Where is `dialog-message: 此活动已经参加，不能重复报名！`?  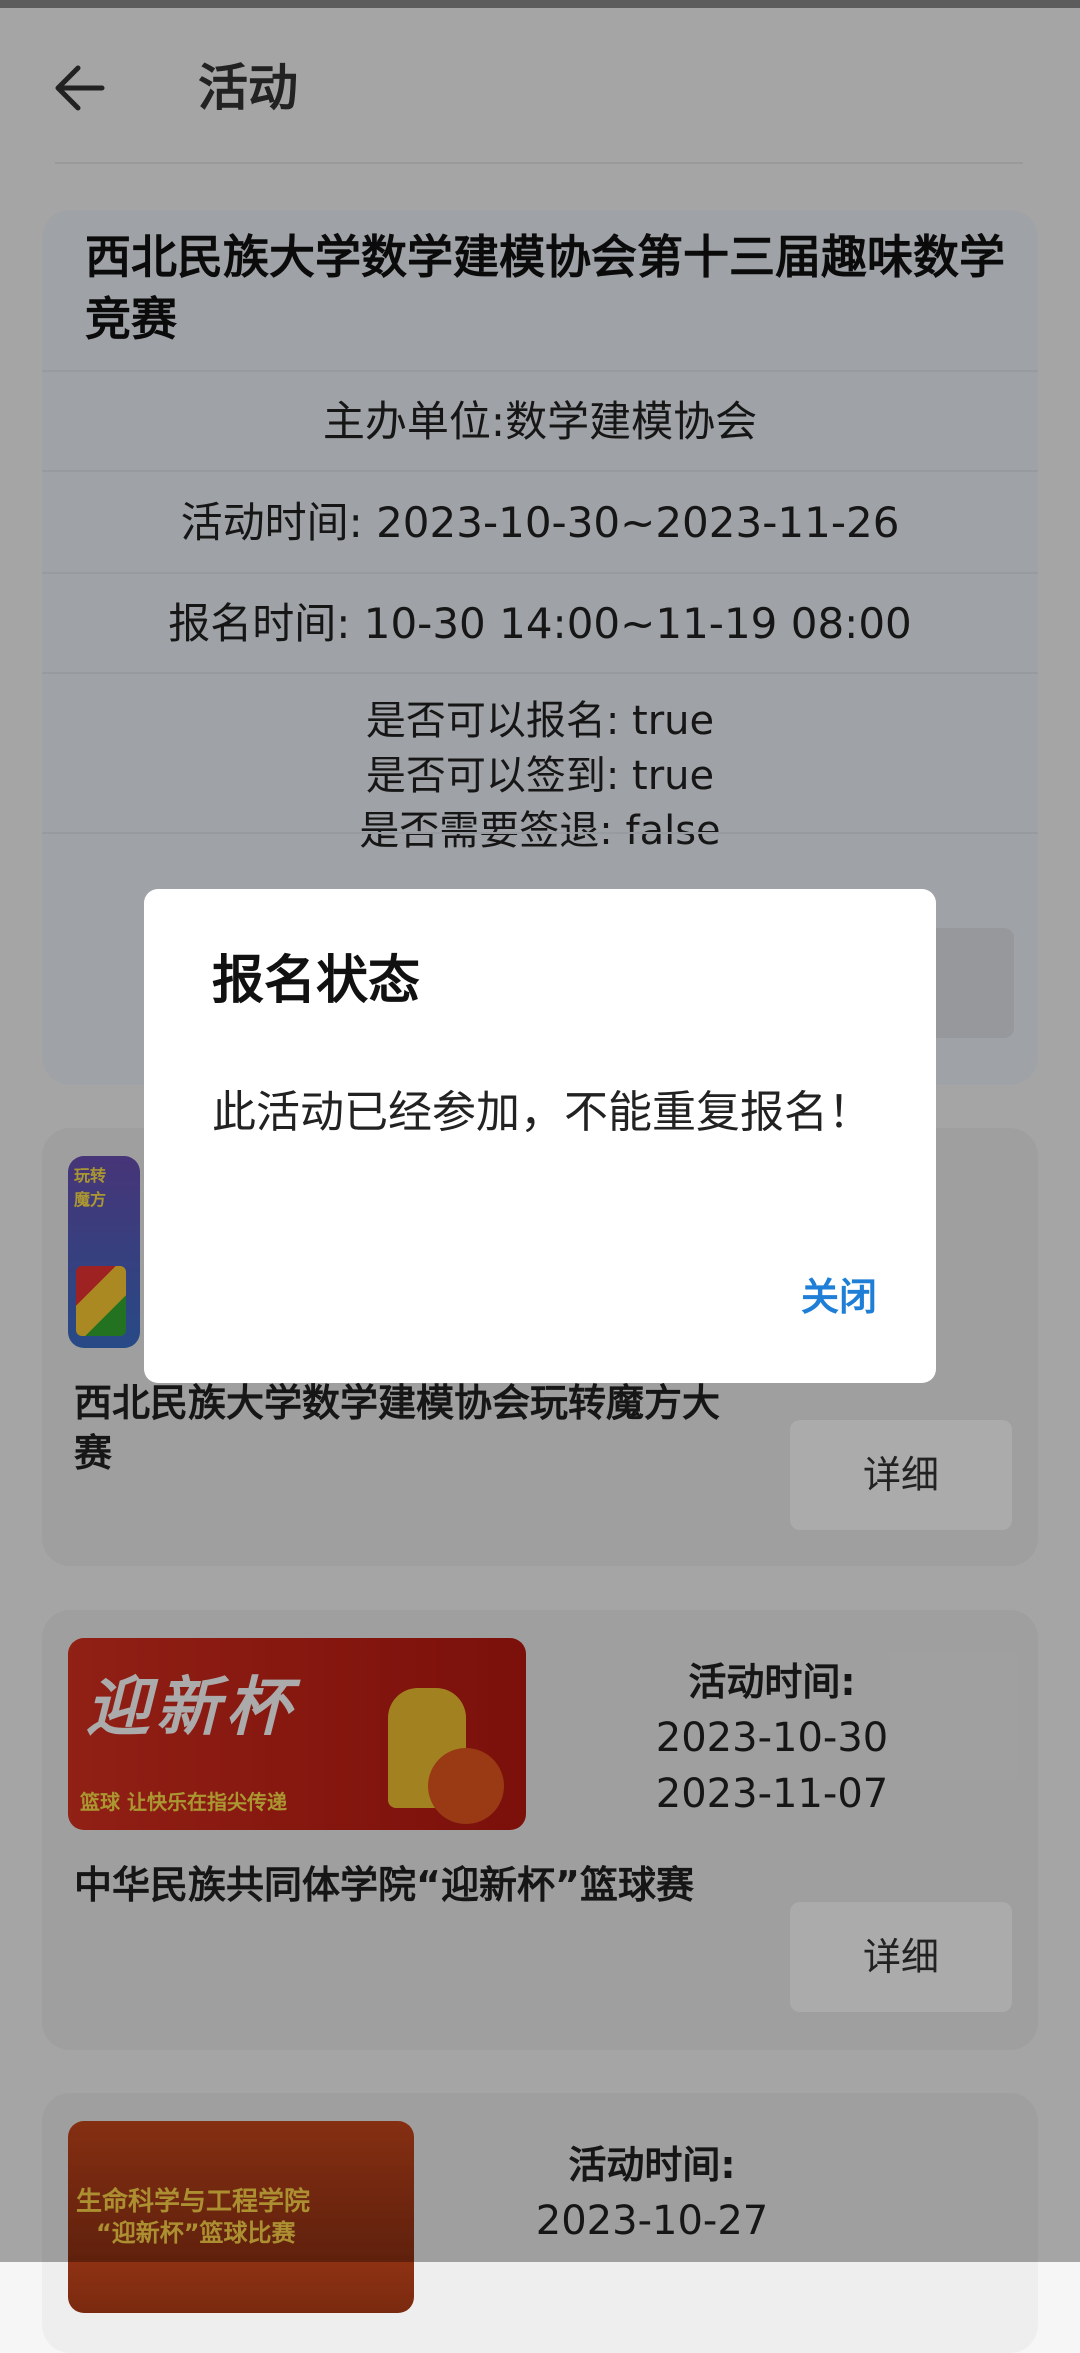 dialog-message: 此活动已经参加，不能重复报名！ is located at coordinates (542, 1112).